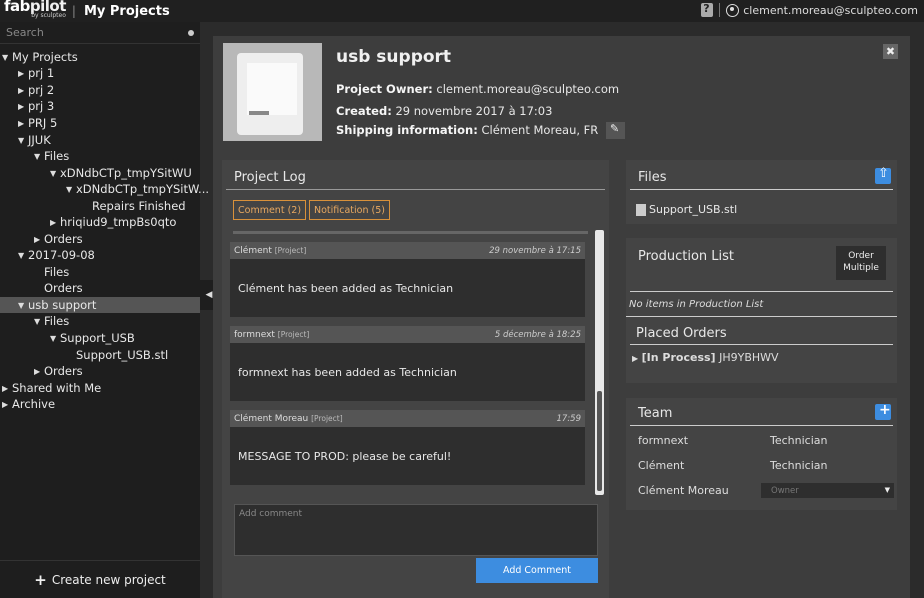  What do you see at coordinates (92, 338) in the screenshot?
I see `tree-node: ▼ Support_USB` at bounding box center [92, 338].